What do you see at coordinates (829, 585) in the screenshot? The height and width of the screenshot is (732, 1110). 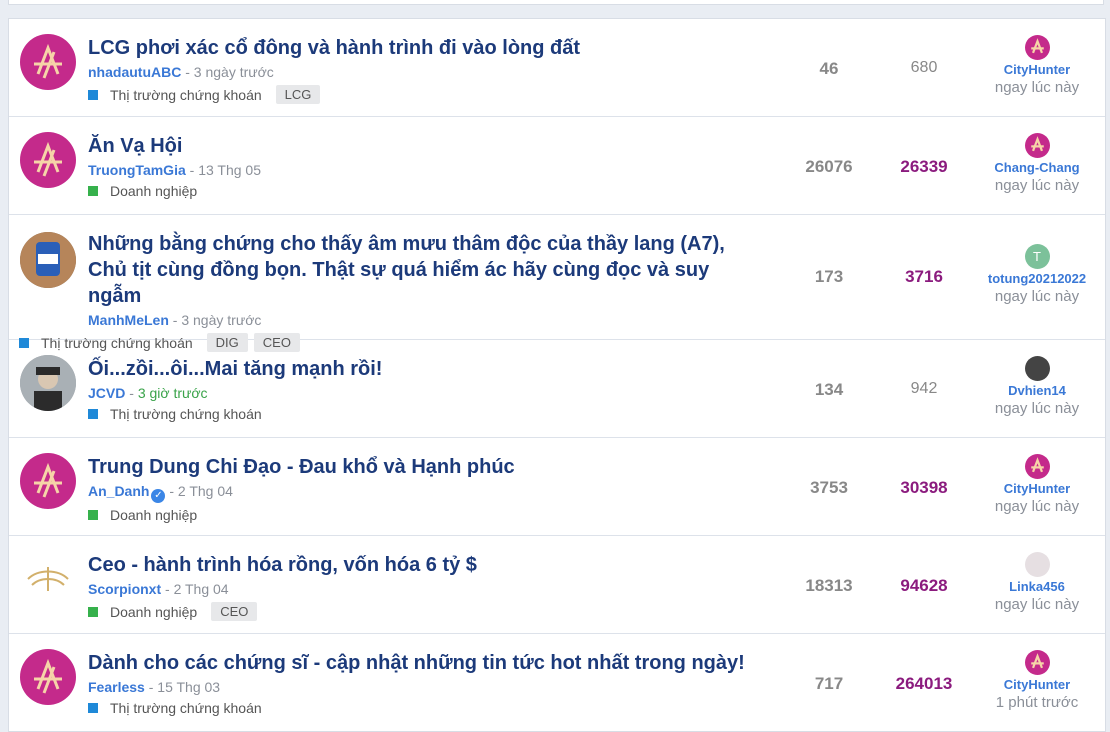 I see `reply-count: 18313` at bounding box center [829, 585].